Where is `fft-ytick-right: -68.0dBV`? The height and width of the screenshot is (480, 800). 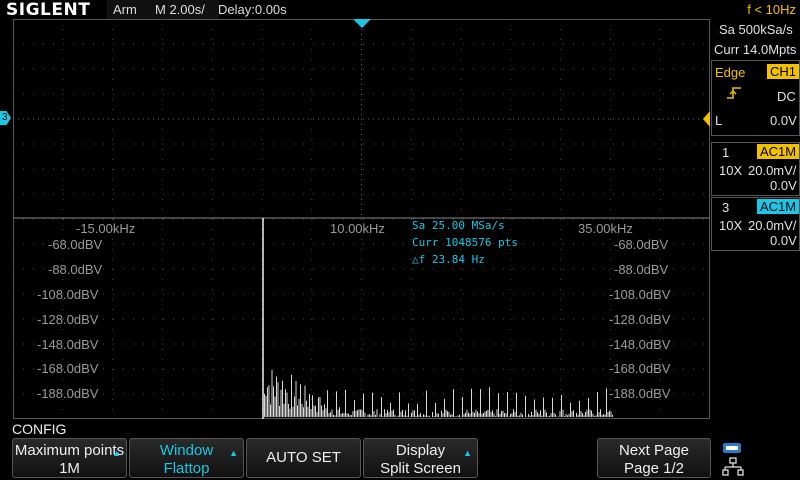 fft-ytick-right: -68.0dBV is located at coordinates (641, 244).